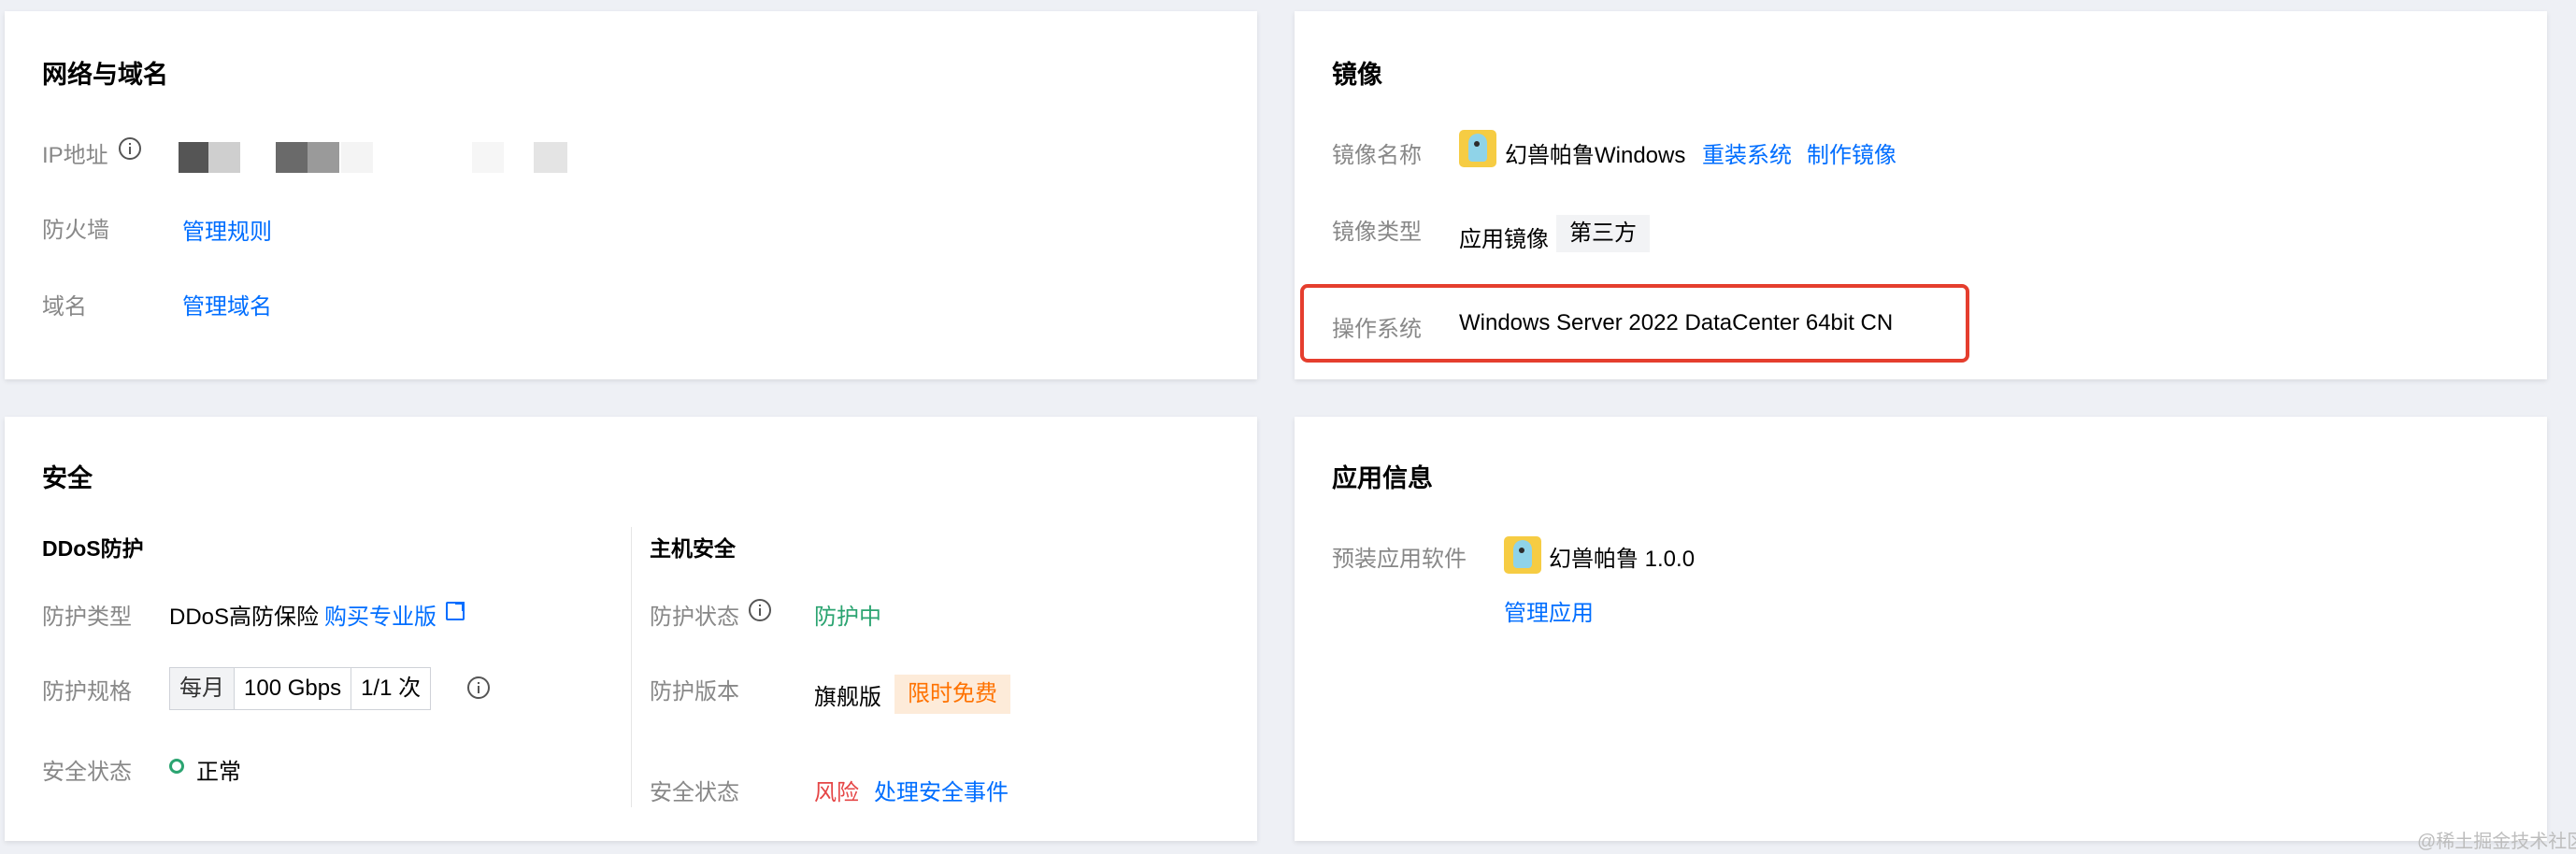  What do you see at coordinates (75, 230) in the screenshot?
I see `firewall-label: 防火墙` at bounding box center [75, 230].